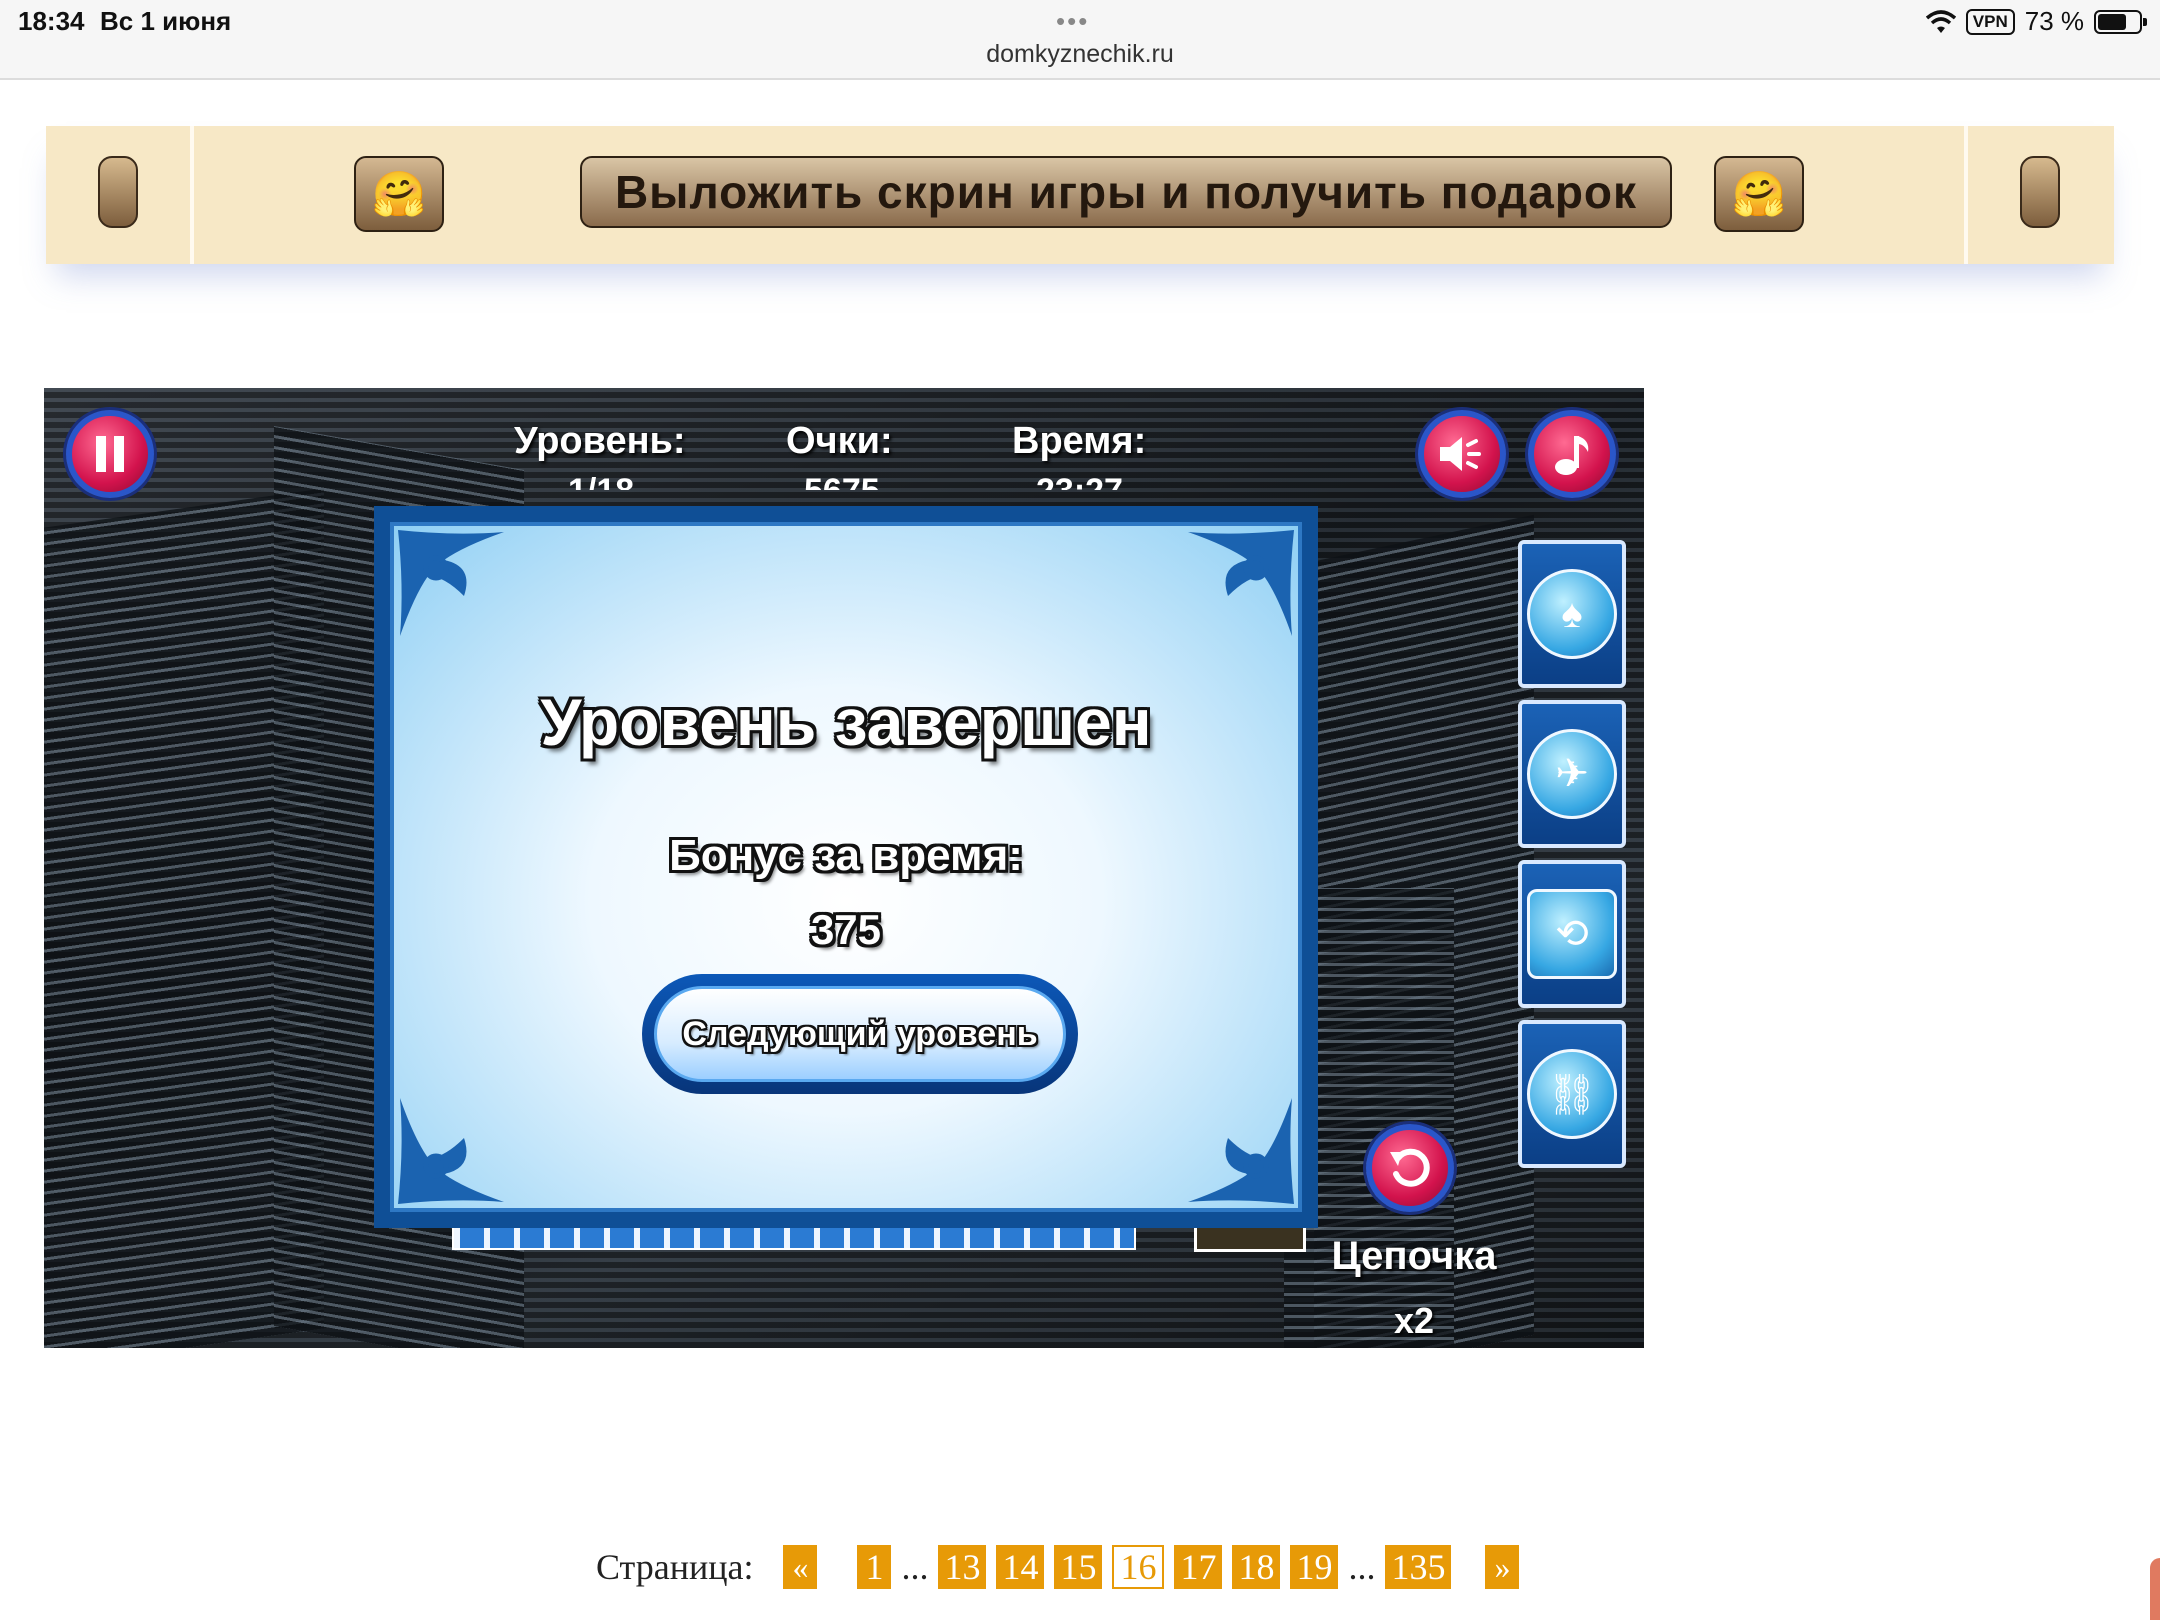 Image resolution: width=2160 pixels, height=1620 pixels. I want to click on time-label: Время:, so click(1079, 441).